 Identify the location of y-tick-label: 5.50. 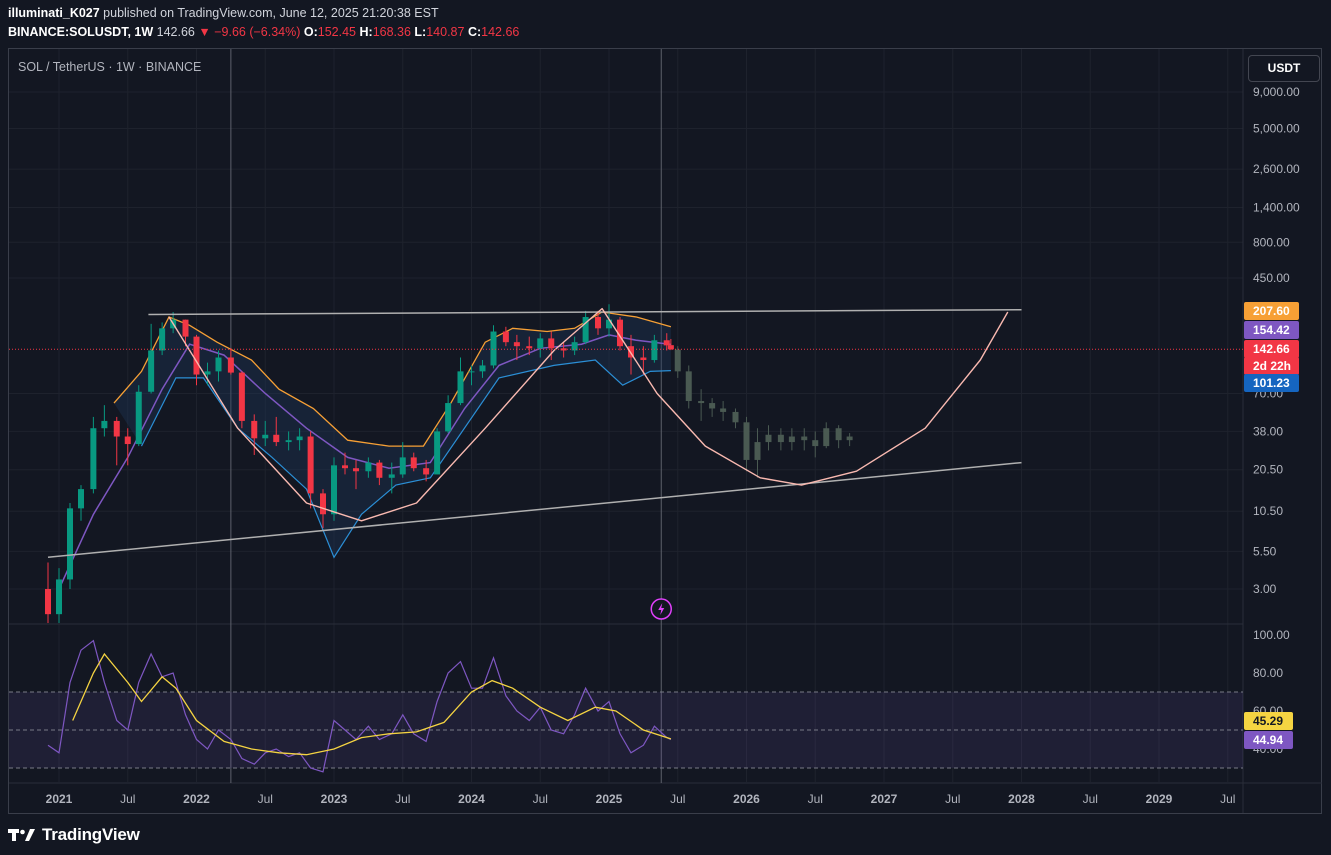
(1265, 551).